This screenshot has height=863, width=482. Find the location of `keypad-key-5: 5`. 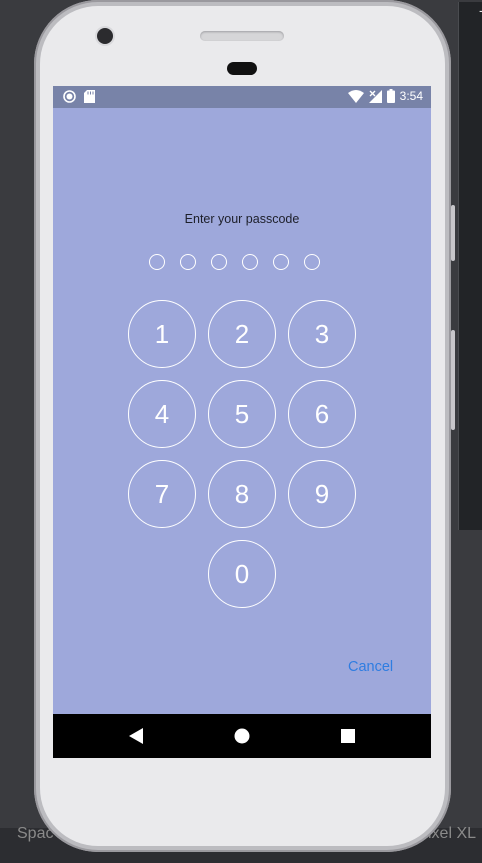

keypad-key-5: 5 is located at coordinates (242, 414).